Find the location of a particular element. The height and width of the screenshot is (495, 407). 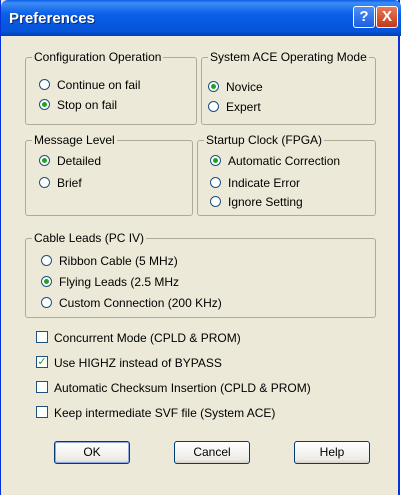

help-button: Help is located at coordinates (332, 452).